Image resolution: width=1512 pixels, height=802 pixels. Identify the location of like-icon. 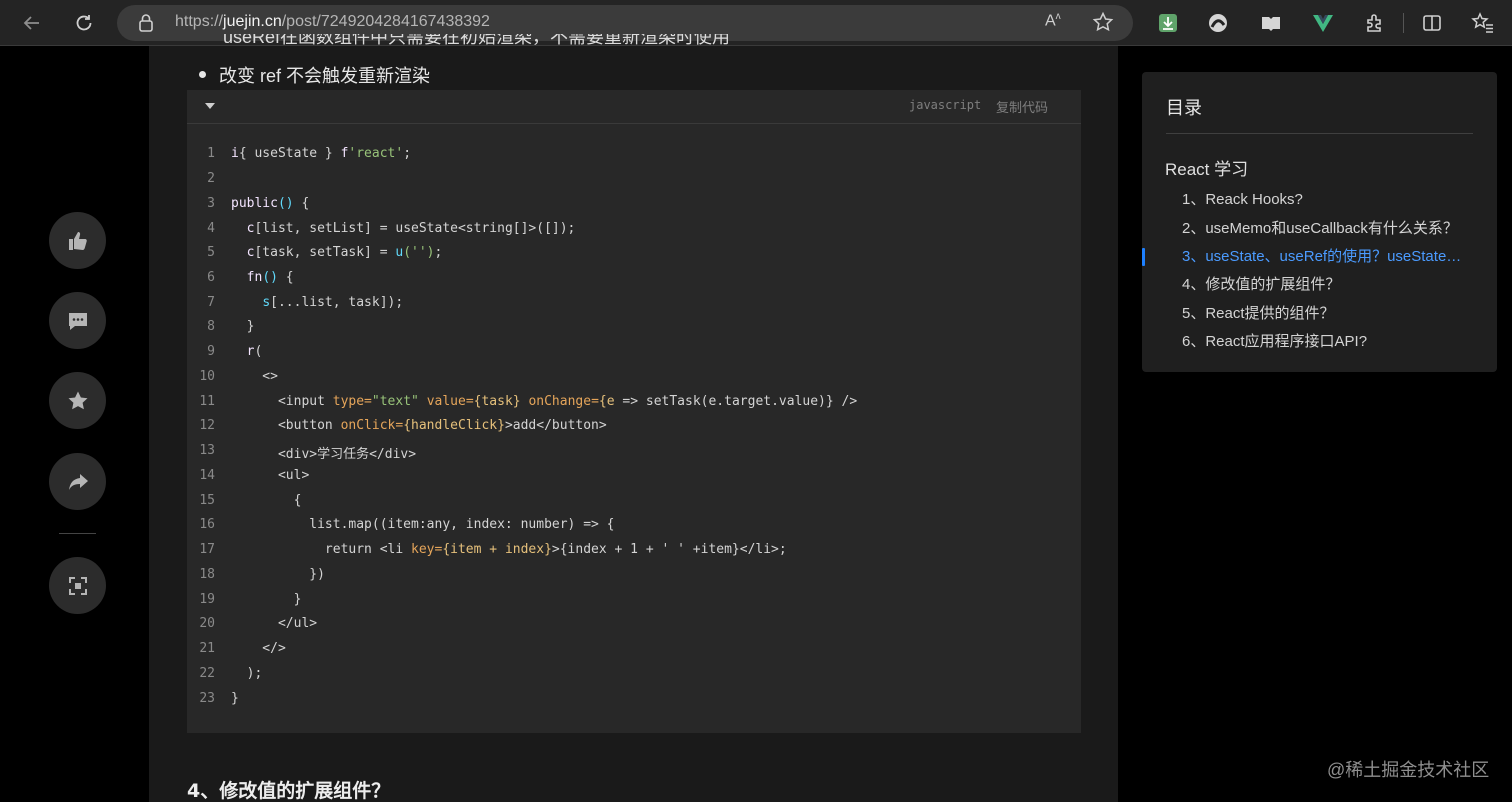
(77, 240).